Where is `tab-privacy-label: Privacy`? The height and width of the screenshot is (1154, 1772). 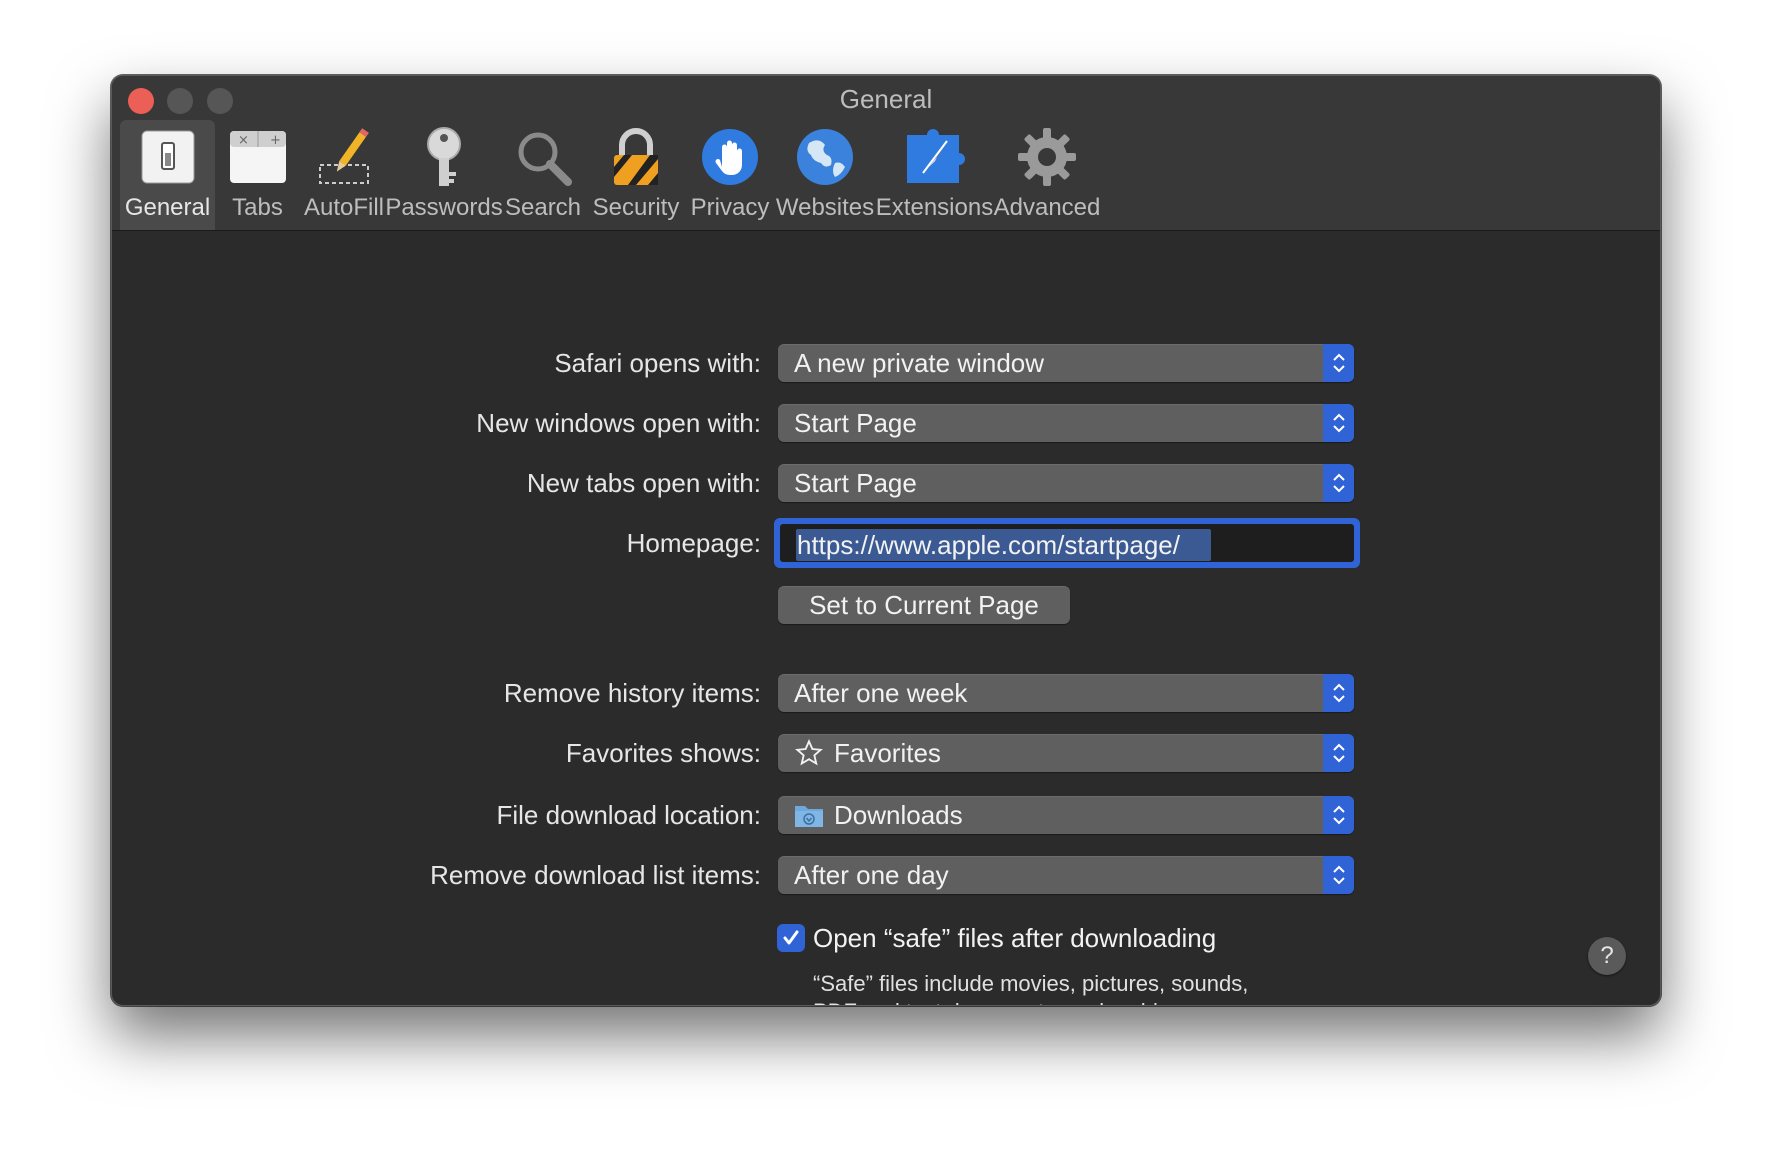
tab-privacy-label: Privacy is located at coordinates (730, 207).